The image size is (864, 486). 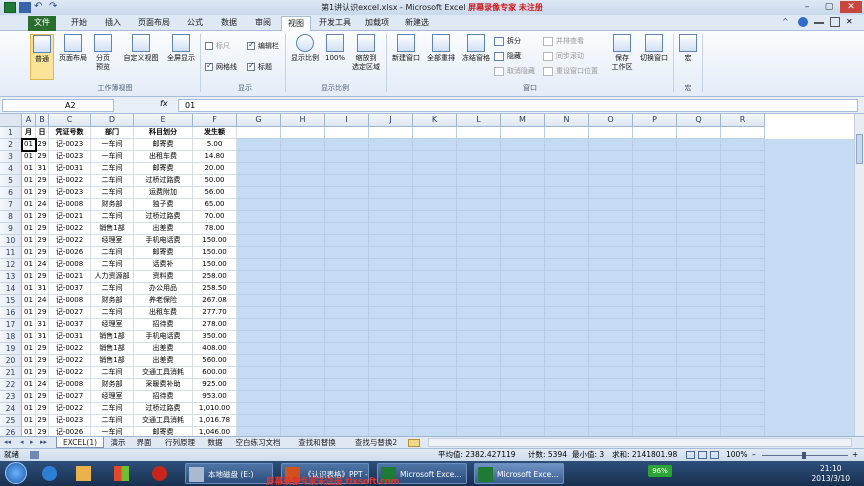 What do you see at coordinates (29, 157) in the screenshot?
I see `table-cell: 01` at bounding box center [29, 157].